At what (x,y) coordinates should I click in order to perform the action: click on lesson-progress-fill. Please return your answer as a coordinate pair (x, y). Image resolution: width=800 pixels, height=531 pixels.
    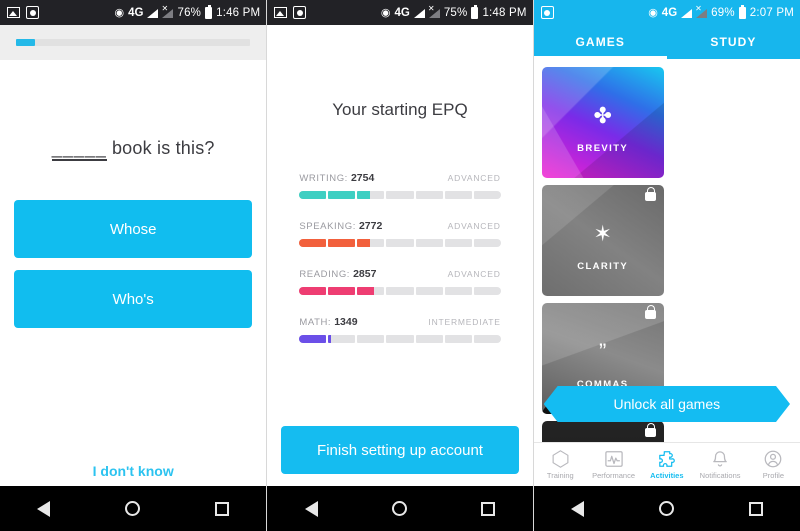
    Looking at the image, I should click on (25, 42).